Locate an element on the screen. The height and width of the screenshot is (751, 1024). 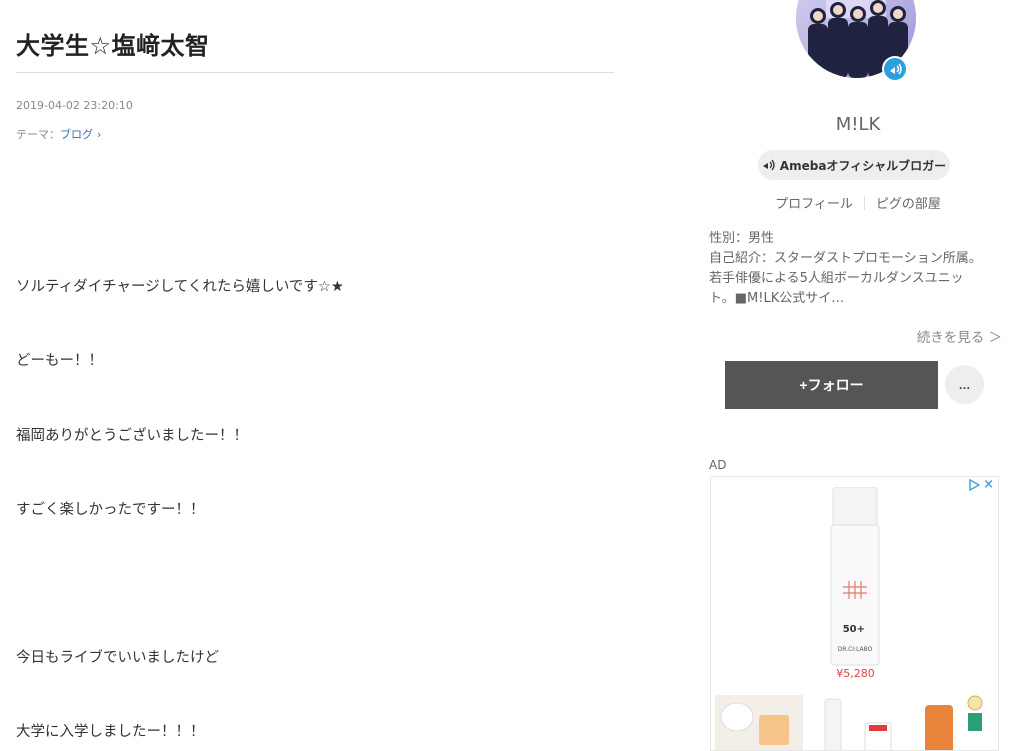
bio-line: 性別：男性 is located at coordinates (742, 238).